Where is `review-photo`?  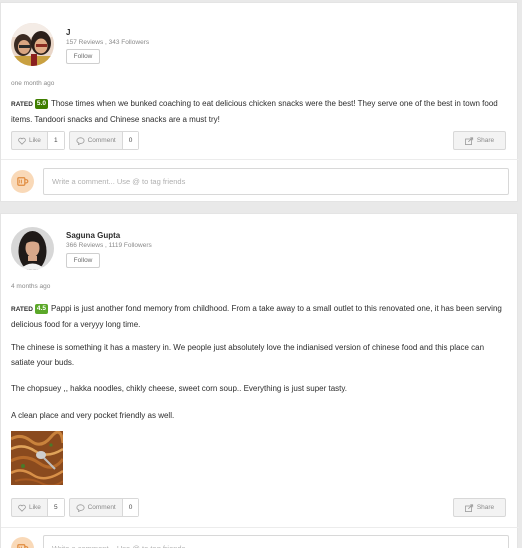
review-photo is located at coordinates (37, 458).